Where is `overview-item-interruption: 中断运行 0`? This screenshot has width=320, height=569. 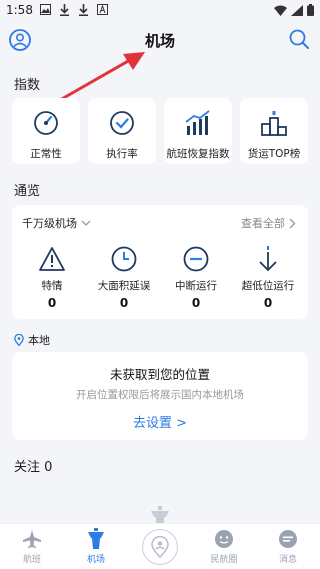
overview-item-interruption: 中断运行 0 is located at coordinates (196, 277).